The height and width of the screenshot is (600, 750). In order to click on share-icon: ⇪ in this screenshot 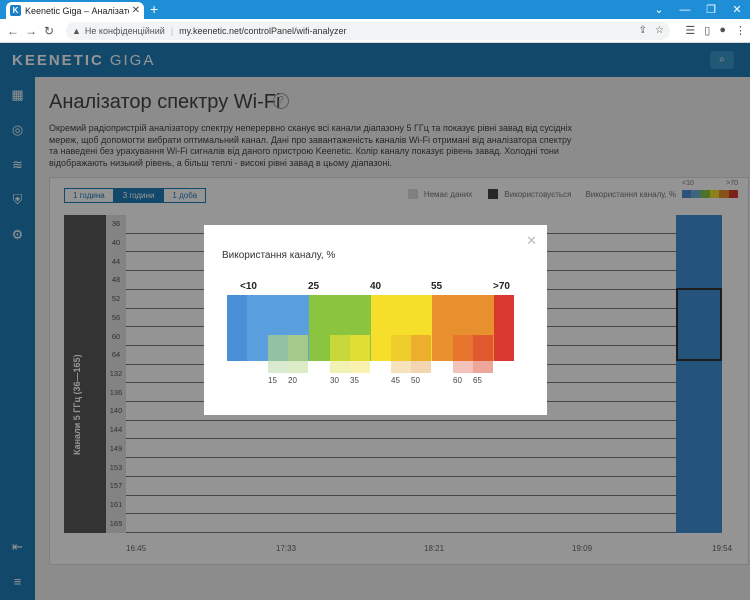, I will do `click(643, 30)`.